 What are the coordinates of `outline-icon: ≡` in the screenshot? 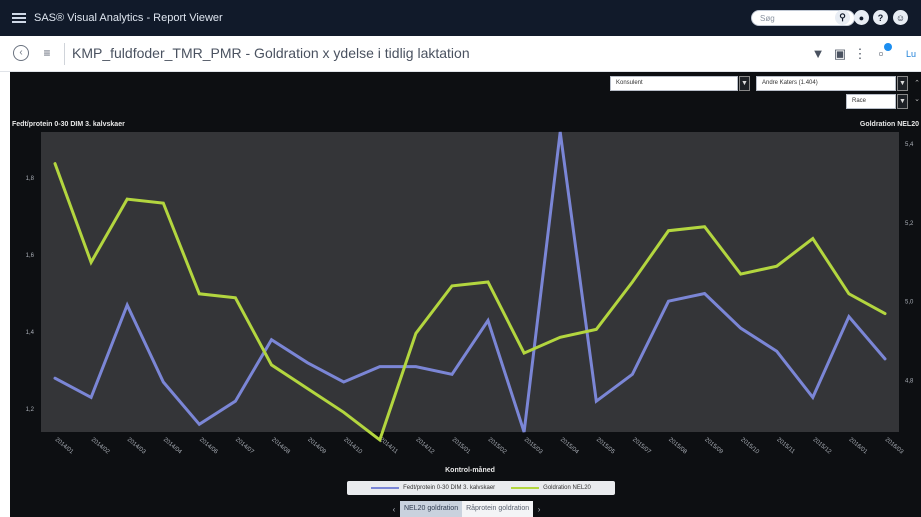 It's located at (47, 53).